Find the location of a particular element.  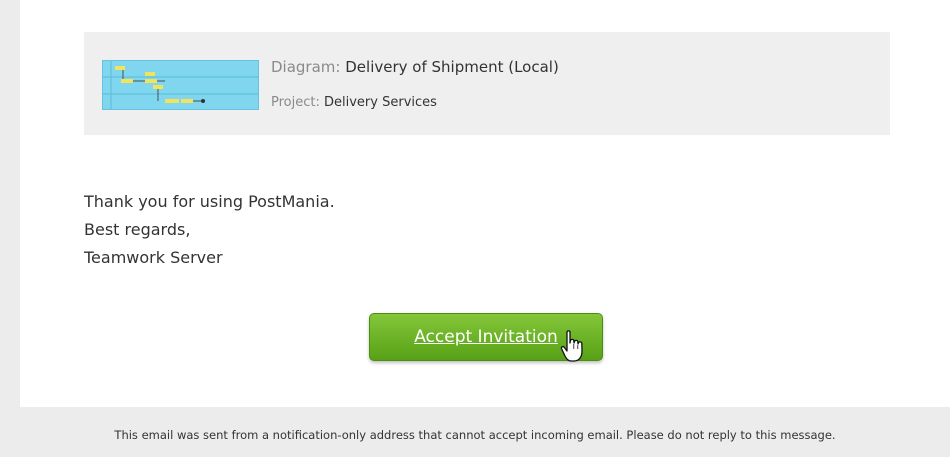

diagram-name-line: Diagram: Delivery of Shipment (Local) is located at coordinates (415, 67).